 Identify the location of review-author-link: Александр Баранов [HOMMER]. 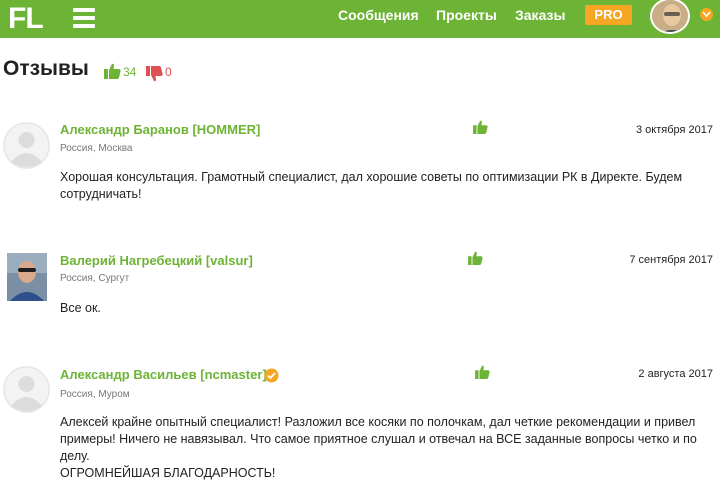
(160, 129).